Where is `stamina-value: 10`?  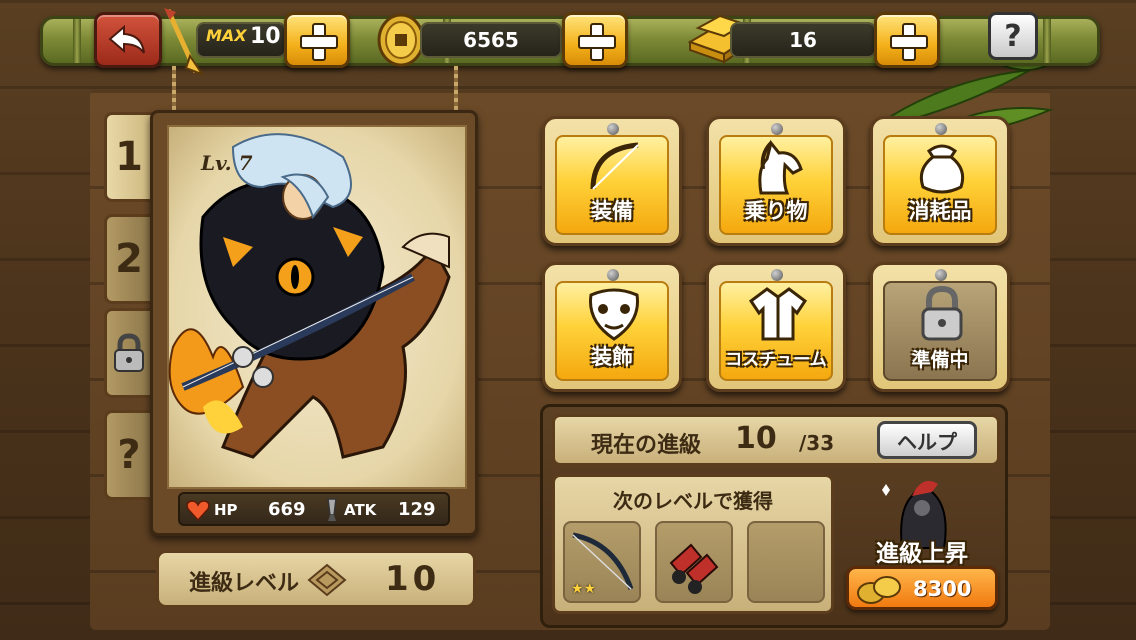 stamina-value: 10 is located at coordinates (265, 36).